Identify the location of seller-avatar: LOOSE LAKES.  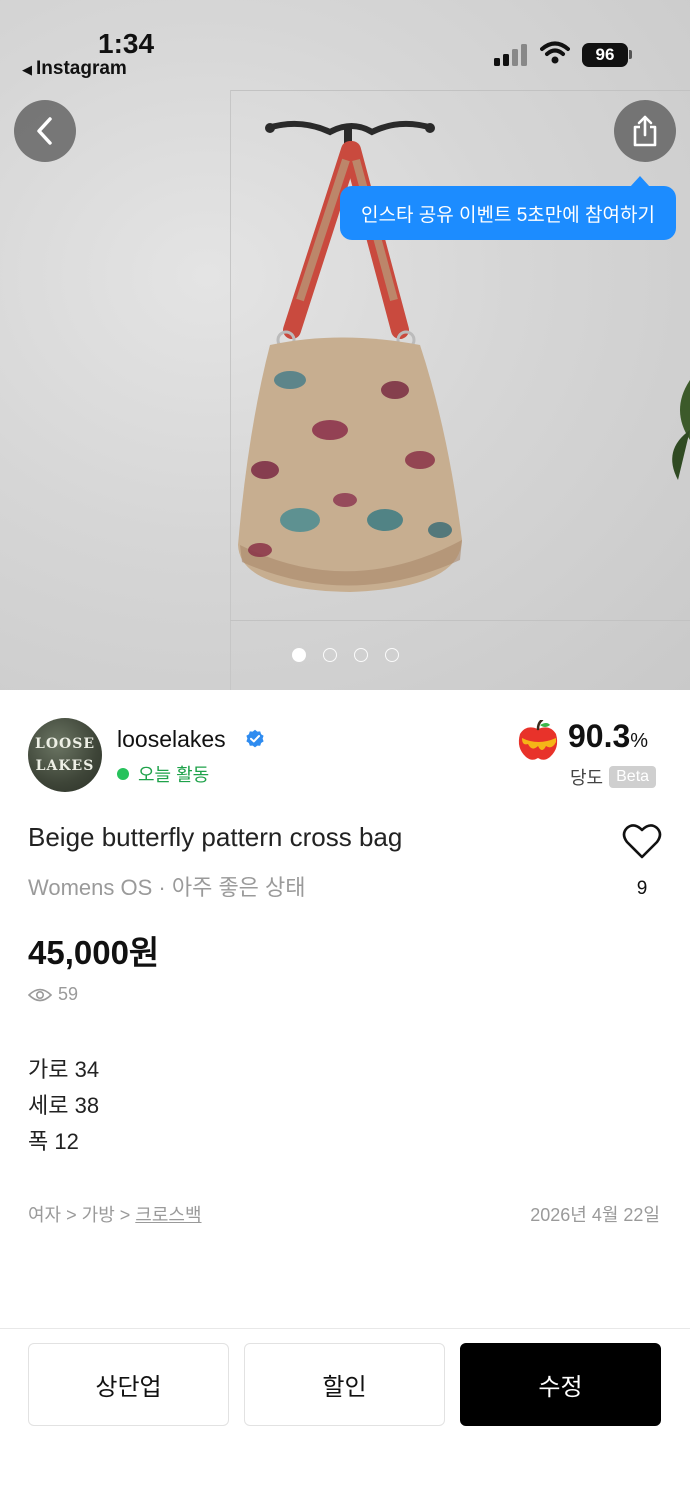
(65, 755).